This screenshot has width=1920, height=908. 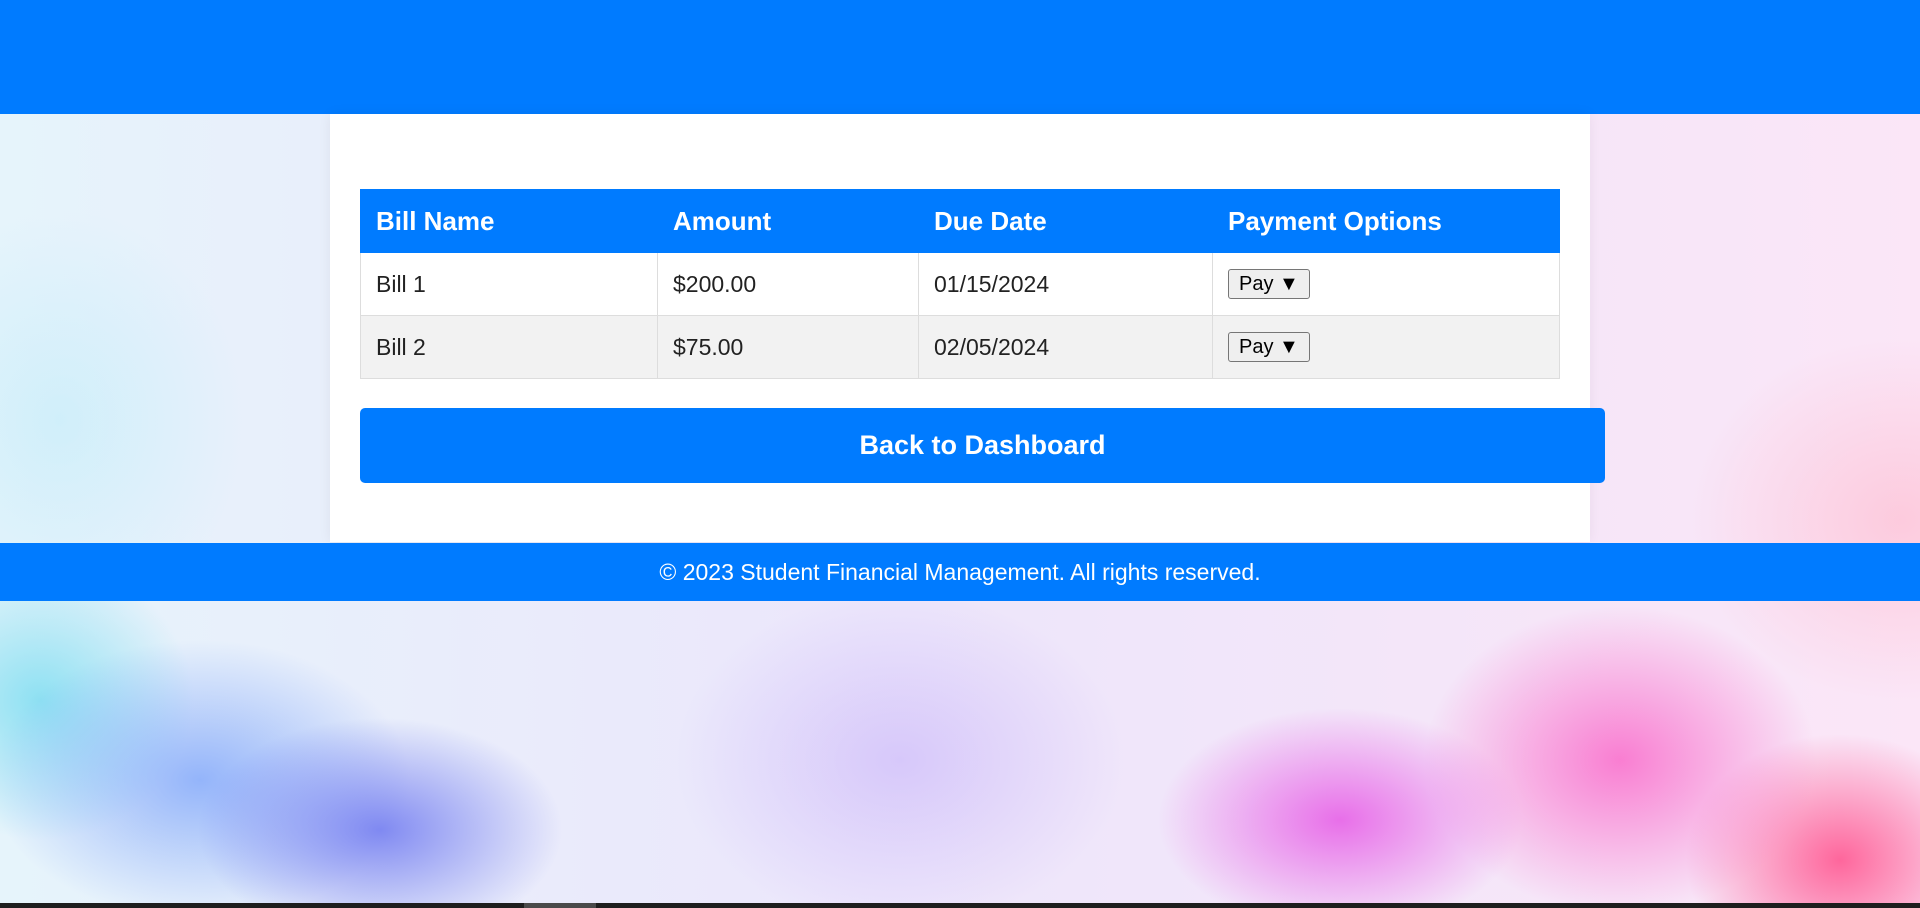 What do you see at coordinates (509, 347) in the screenshot?
I see `bill-name-cell: Bill 2` at bounding box center [509, 347].